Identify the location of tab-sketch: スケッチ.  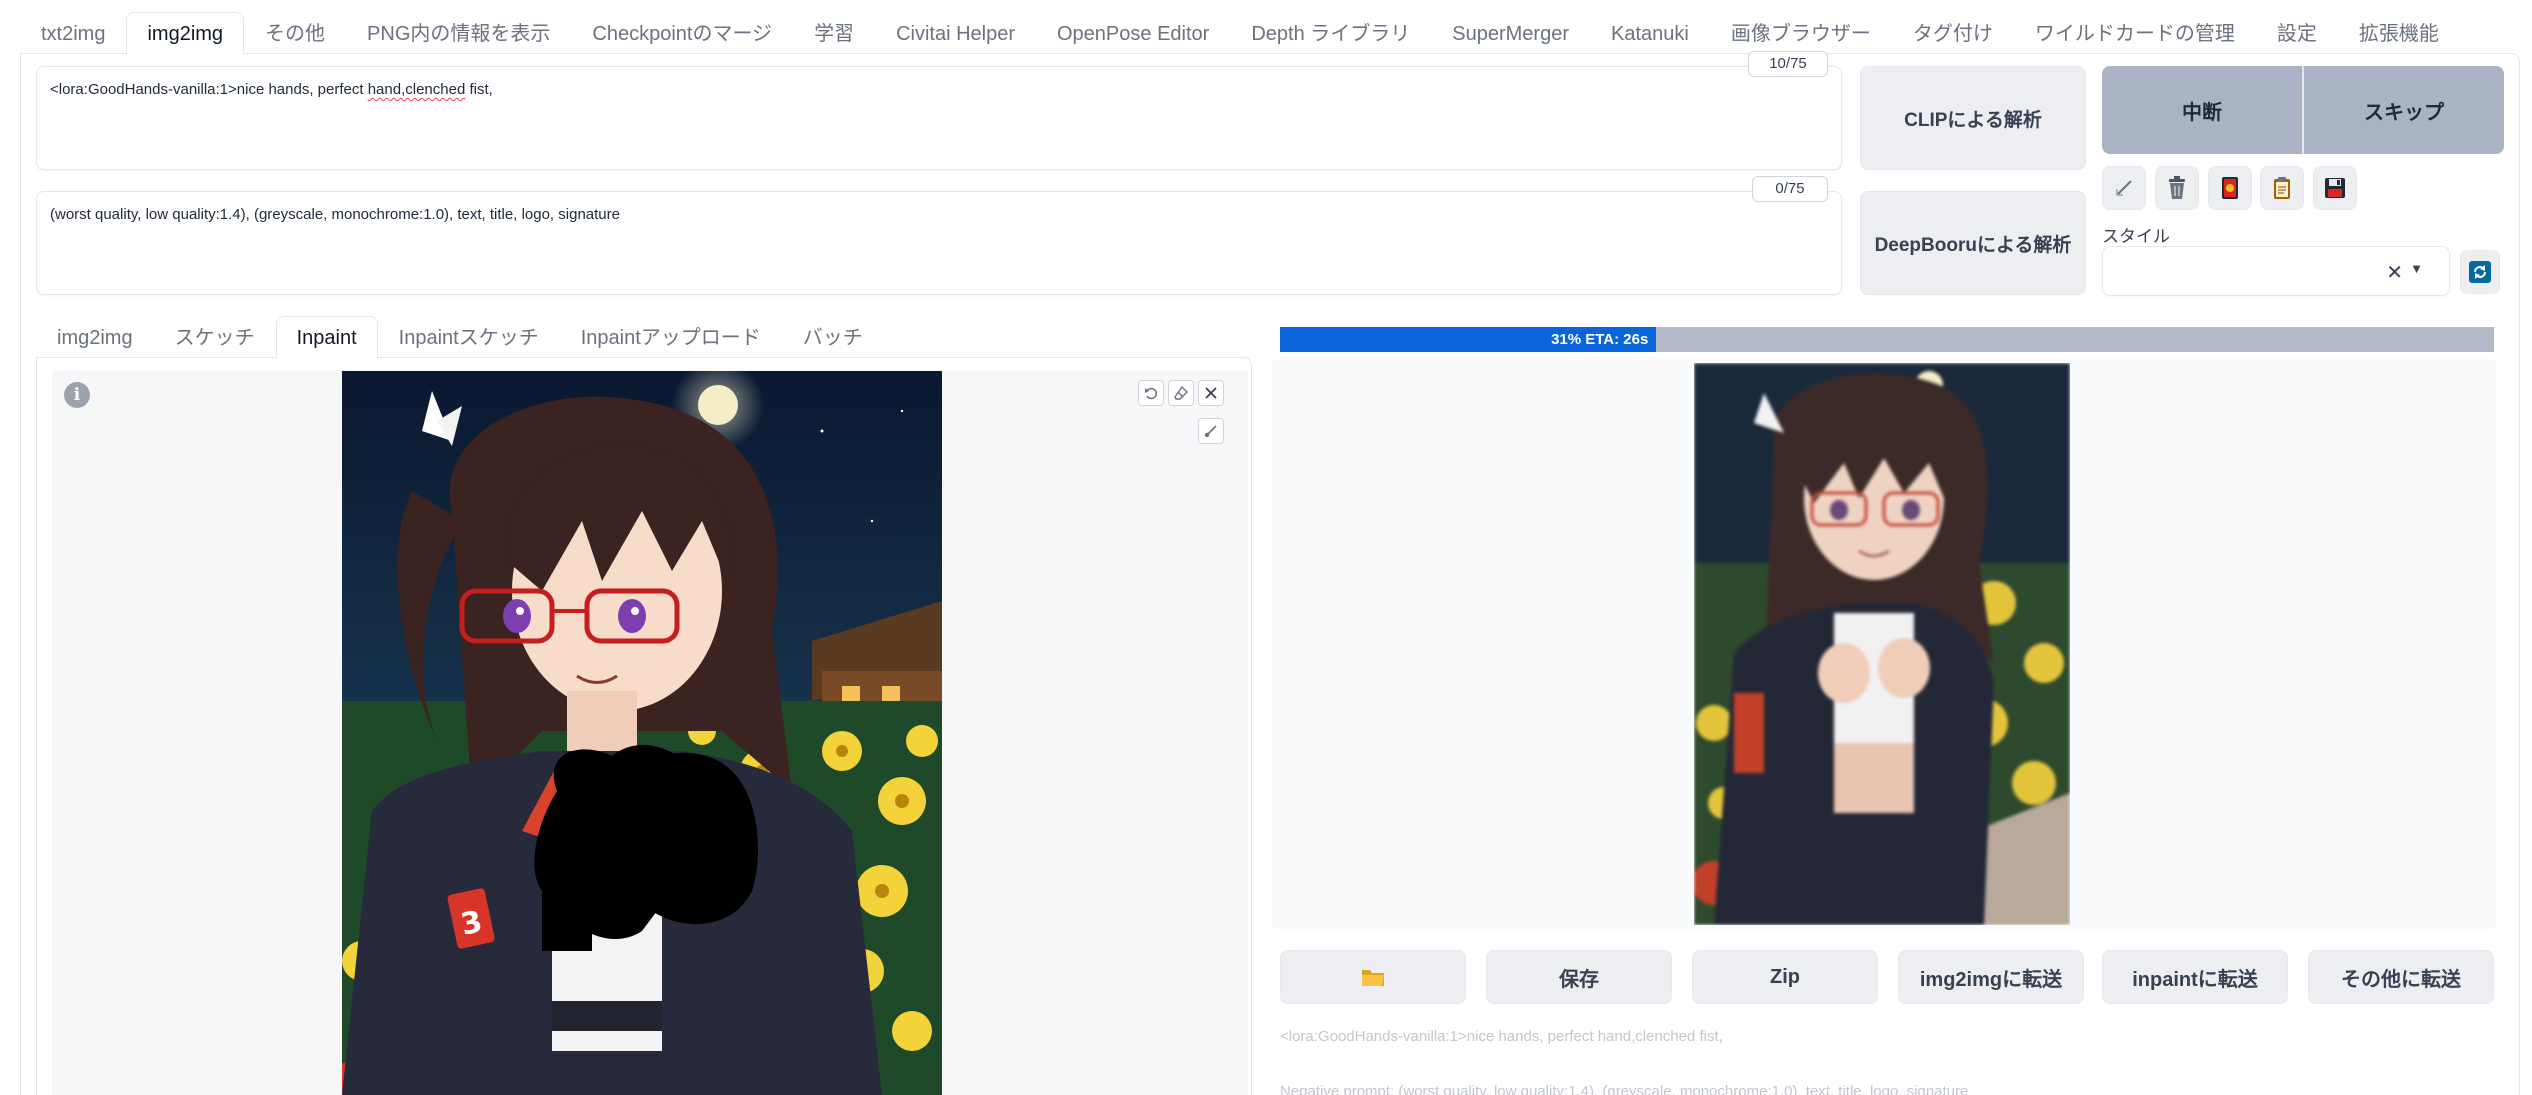
(215, 337).